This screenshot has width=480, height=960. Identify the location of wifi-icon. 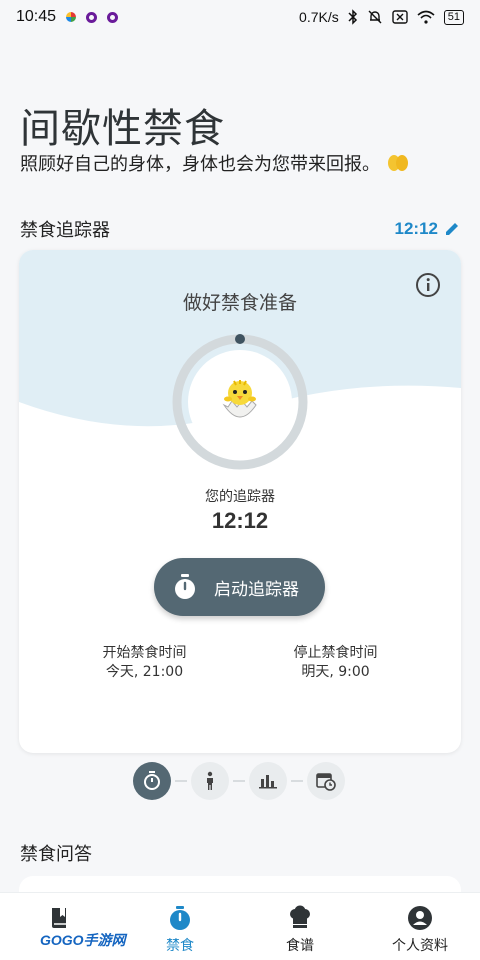
(426, 17).